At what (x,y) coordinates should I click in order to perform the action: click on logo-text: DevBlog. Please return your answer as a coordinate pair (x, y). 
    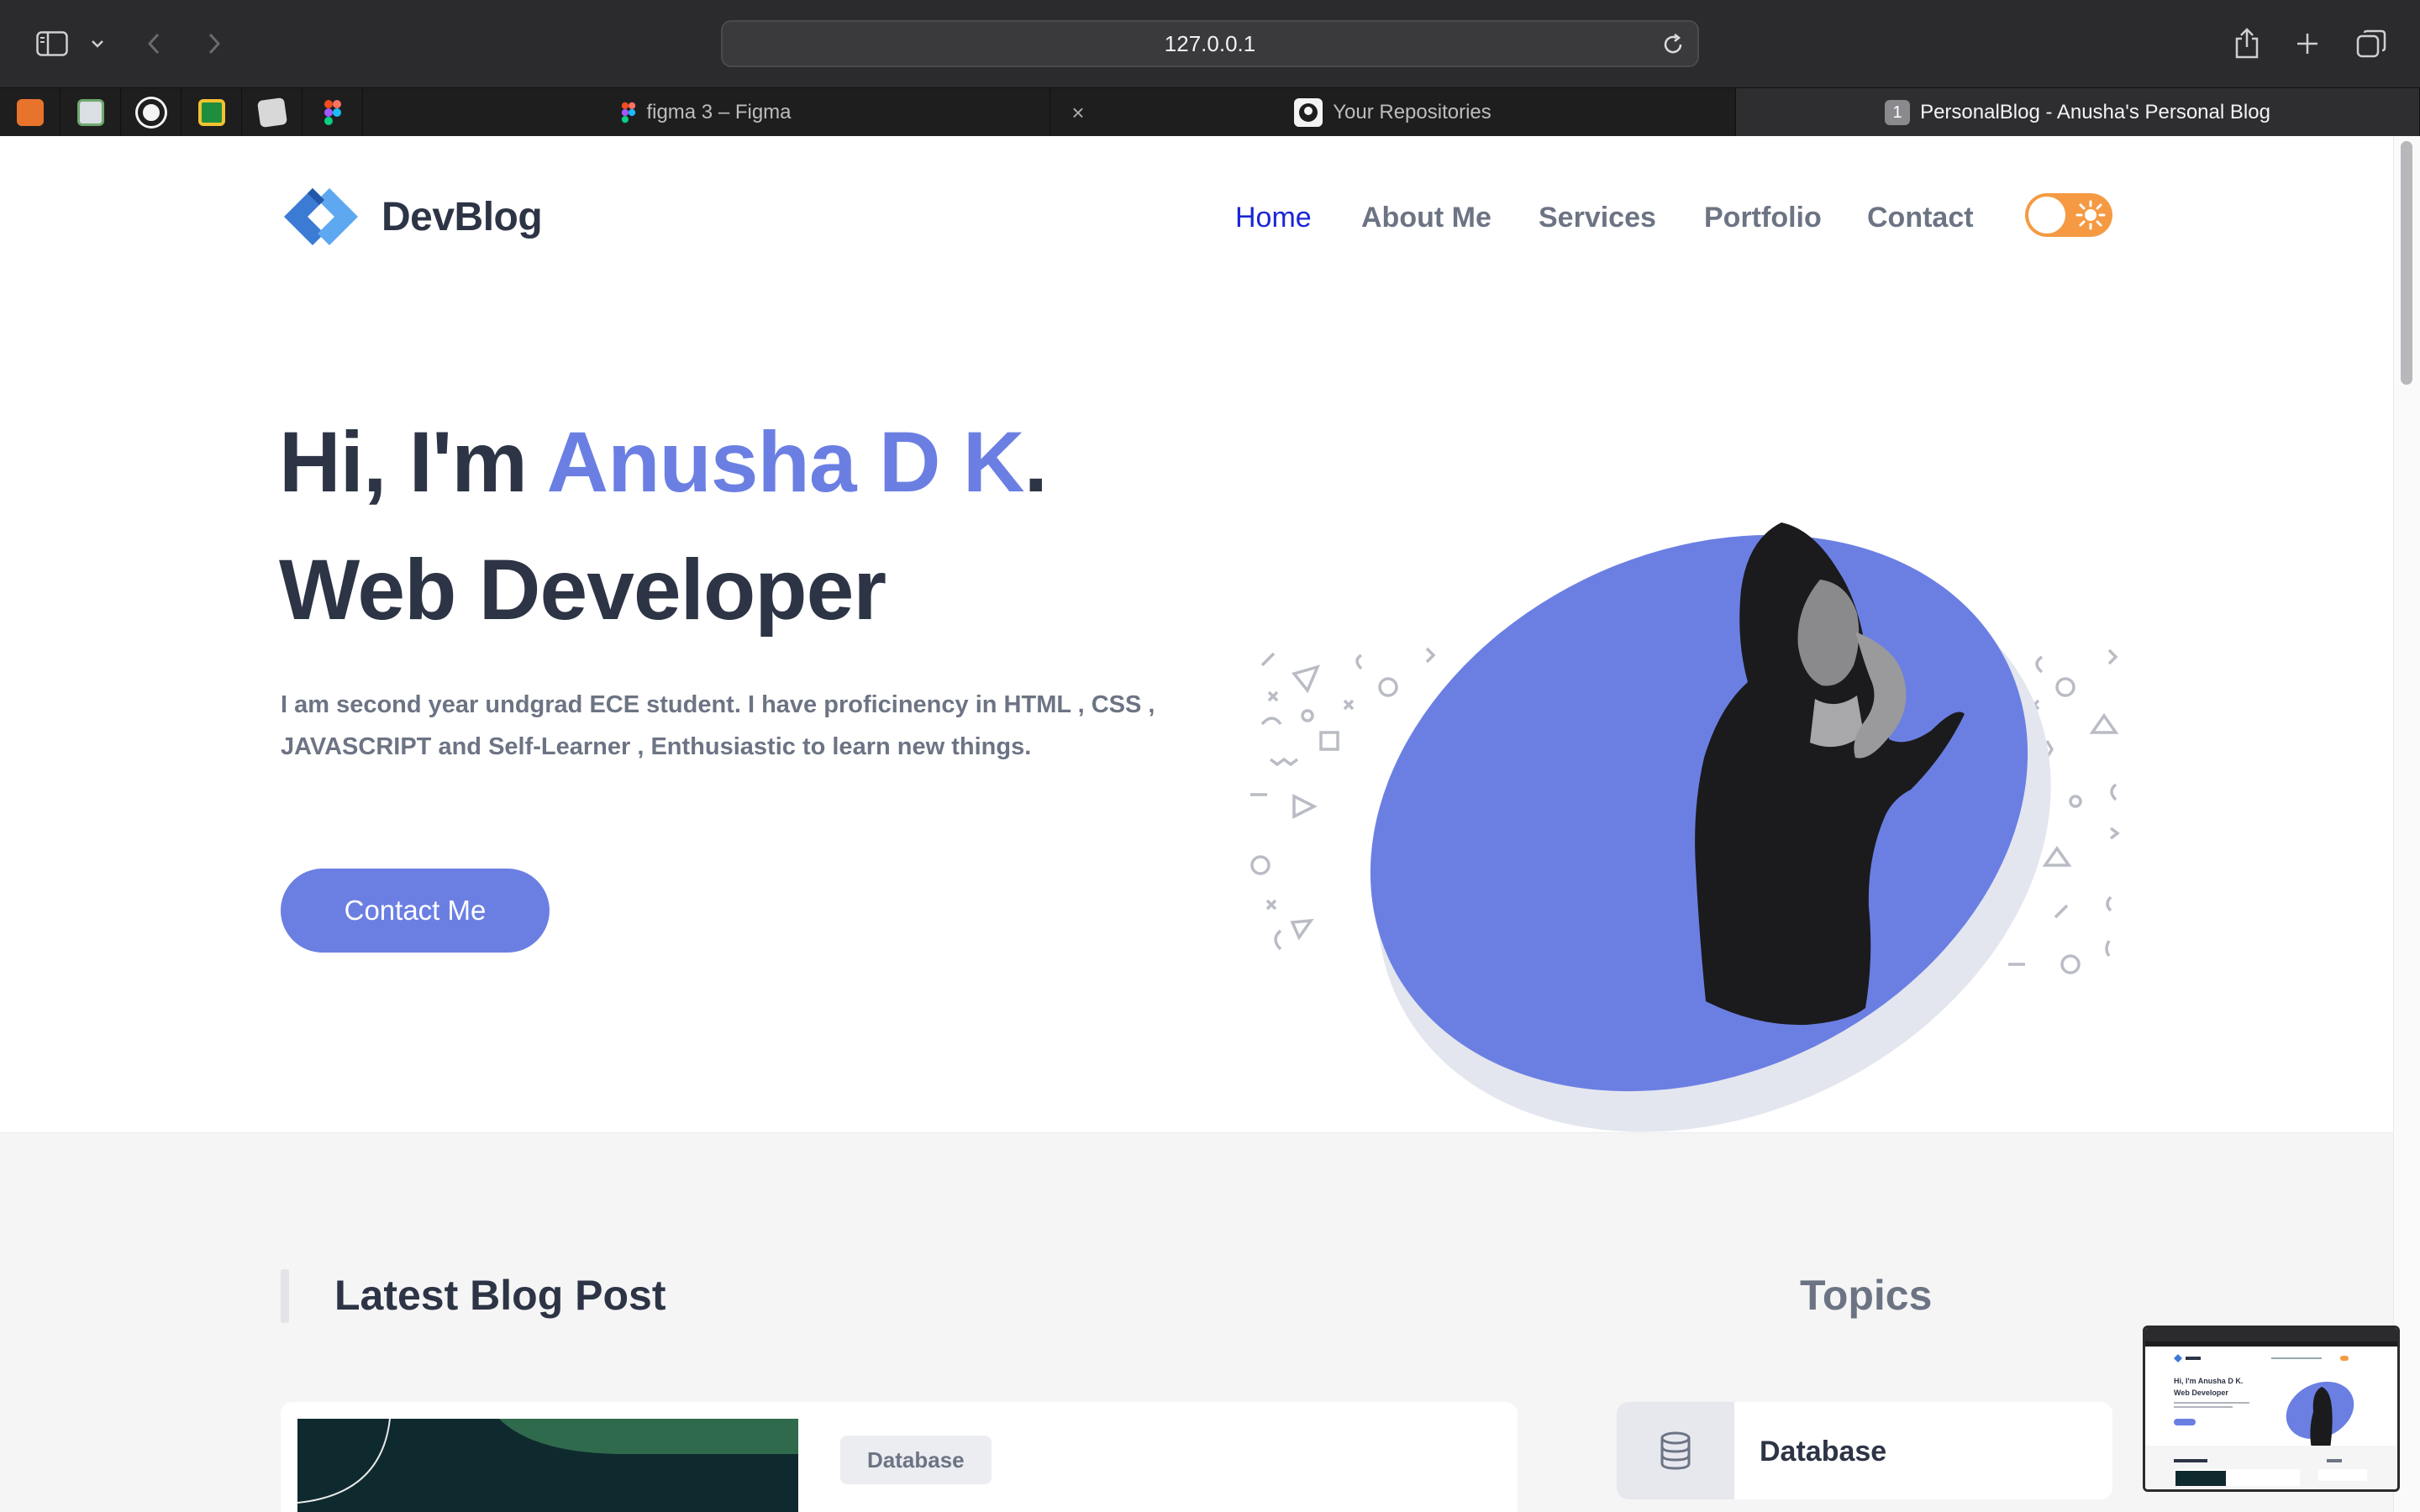
    Looking at the image, I should click on (462, 216).